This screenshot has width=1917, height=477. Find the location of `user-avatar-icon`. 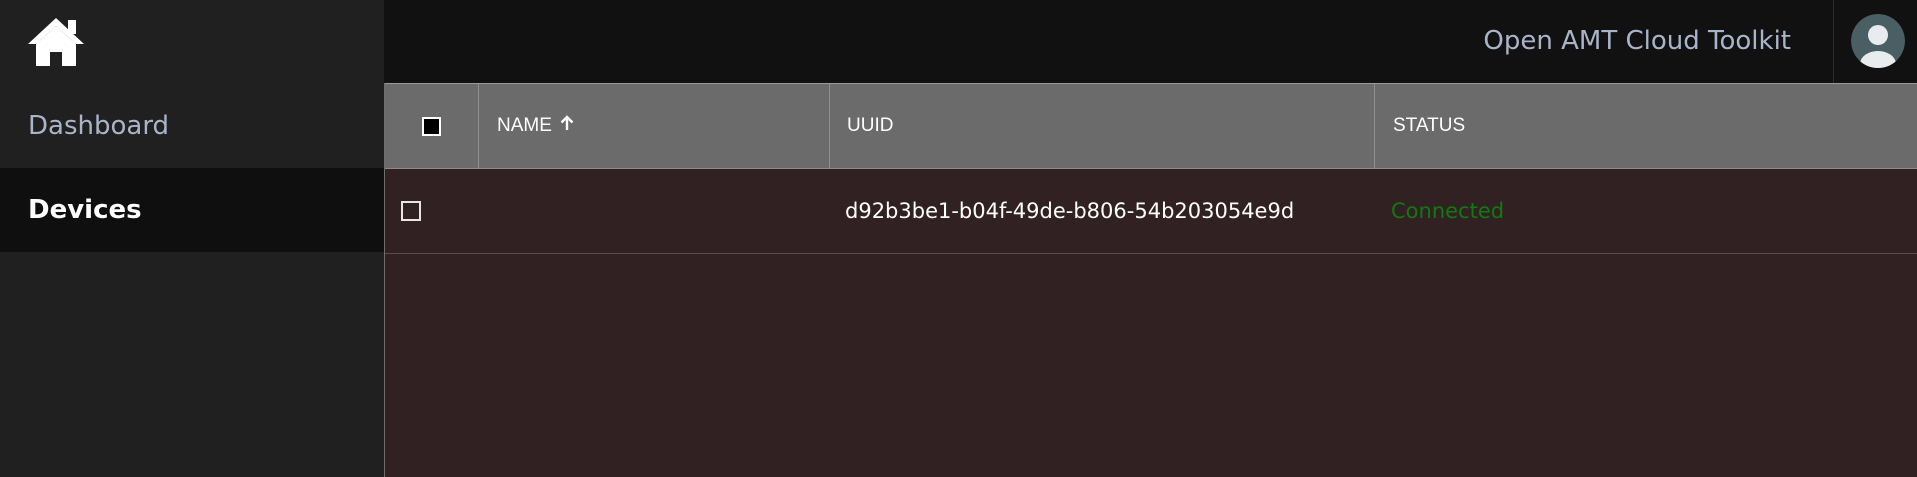

user-avatar-icon is located at coordinates (1878, 41).